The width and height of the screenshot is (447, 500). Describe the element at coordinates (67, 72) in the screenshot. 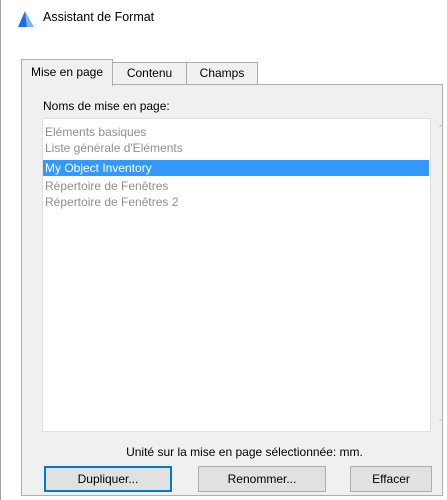

I see `tab-mise-en-page: Mise en page` at that location.